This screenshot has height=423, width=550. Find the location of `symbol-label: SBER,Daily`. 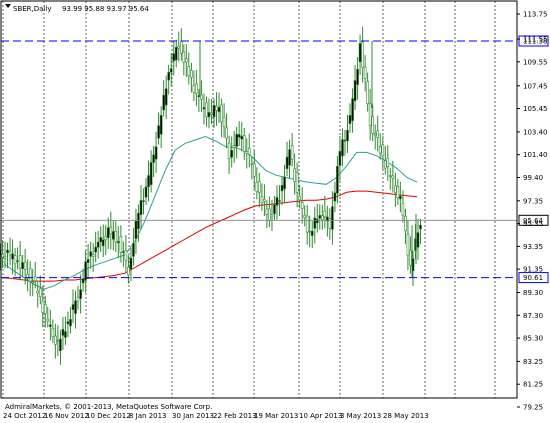

symbol-label: SBER,Daily is located at coordinates (32, 9).